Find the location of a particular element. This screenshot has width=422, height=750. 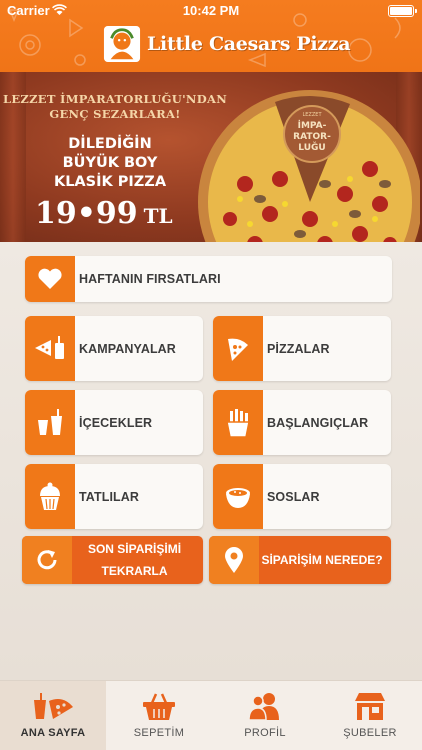

little-caesars-logo-icon is located at coordinates (122, 44).